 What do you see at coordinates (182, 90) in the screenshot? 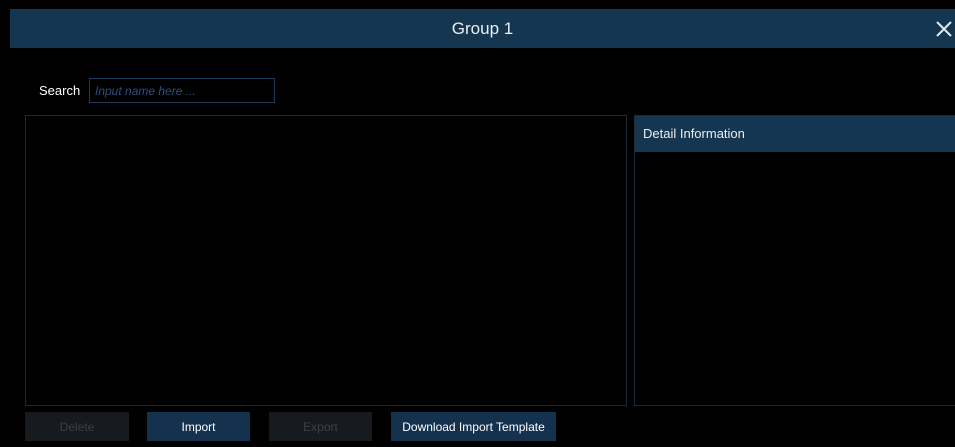
I see `search-input` at bounding box center [182, 90].